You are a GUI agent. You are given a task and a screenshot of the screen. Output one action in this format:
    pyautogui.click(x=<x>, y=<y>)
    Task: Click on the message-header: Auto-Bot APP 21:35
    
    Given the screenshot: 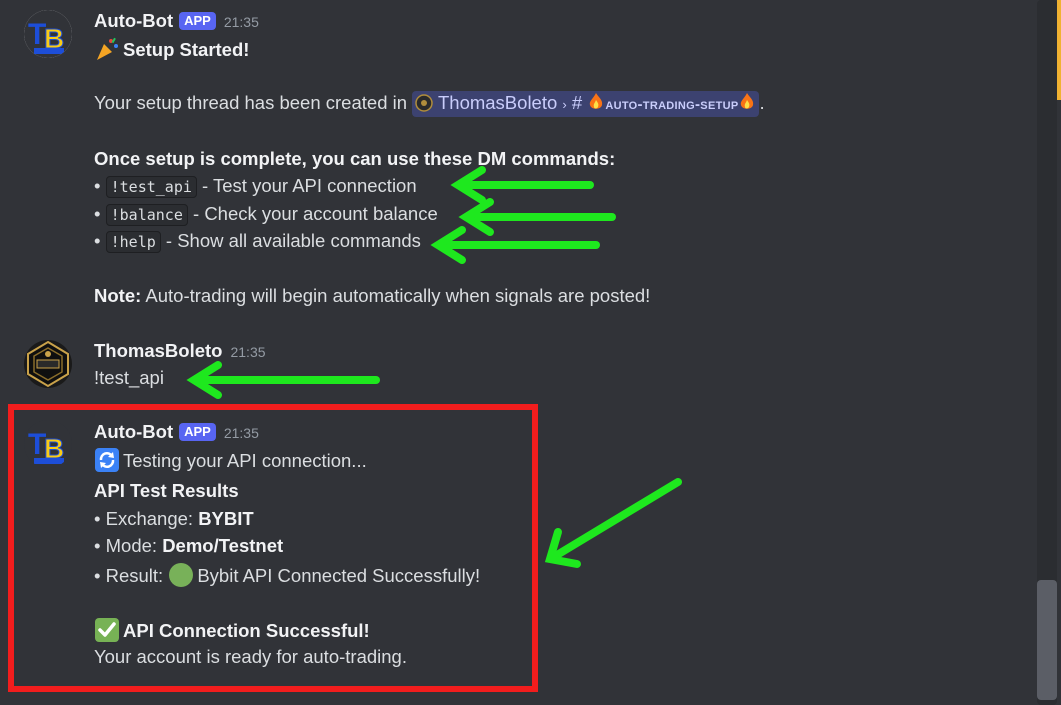 What is the action you would take?
    pyautogui.click(x=176, y=21)
    